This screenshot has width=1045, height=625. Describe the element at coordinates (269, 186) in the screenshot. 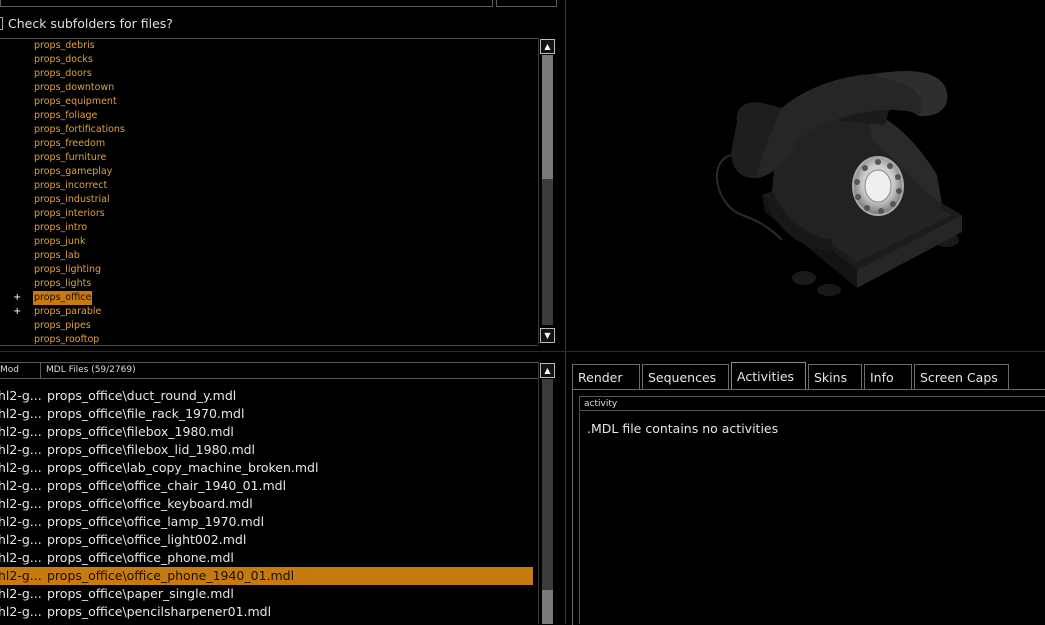

I see `tree-item: props_incorrect` at that location.